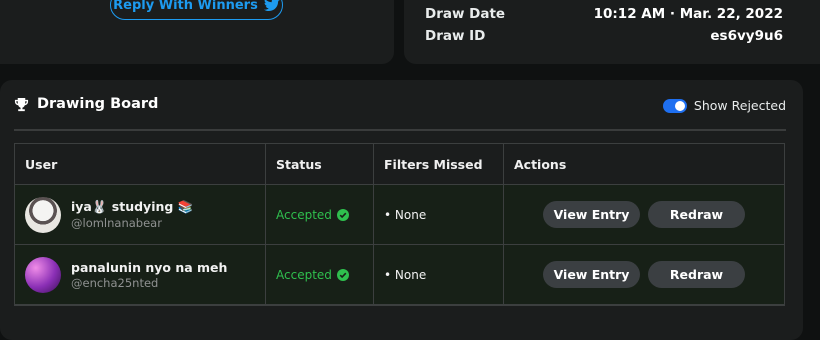  I want to click on draw-date-value: 10:12 AM · Mar. 22, 2022, so click(688, 14).